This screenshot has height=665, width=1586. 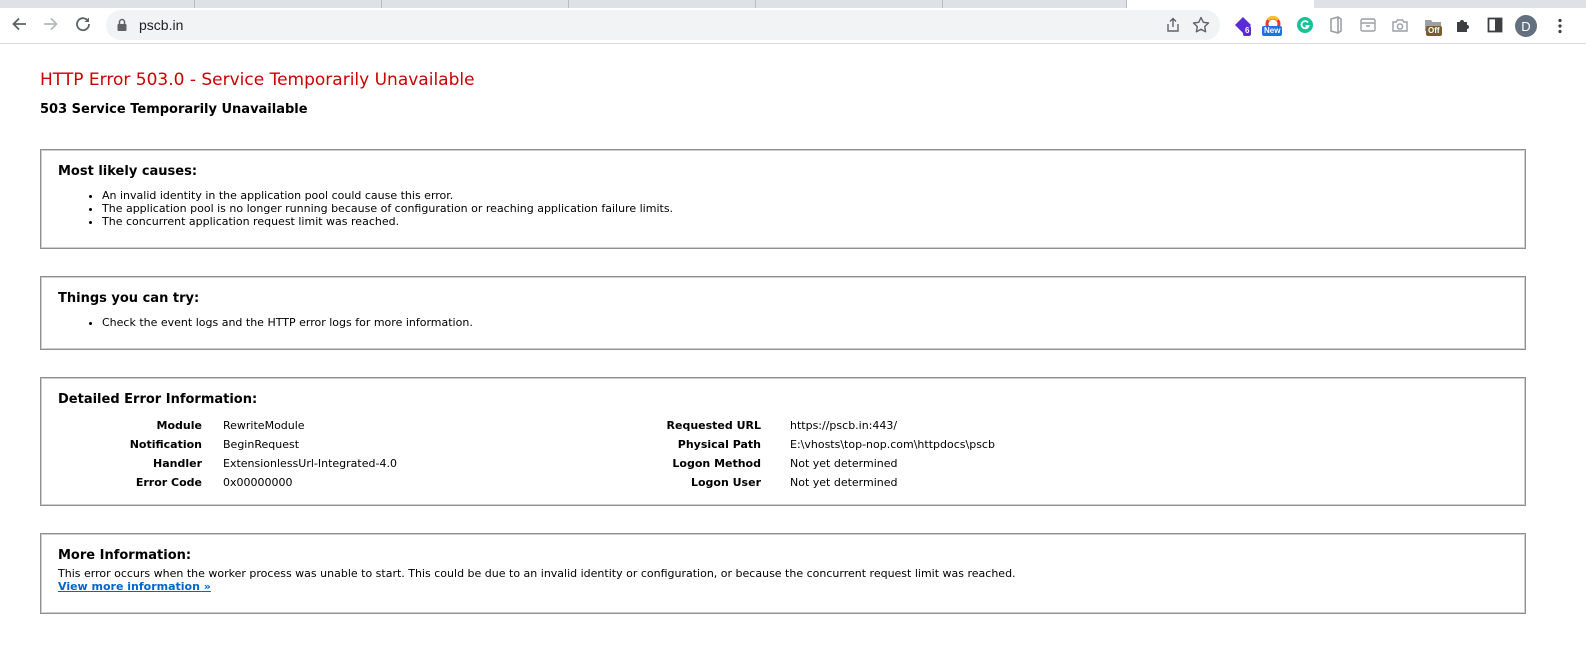 I want to click on three-dots-icon, so click(x=1560, y=26).